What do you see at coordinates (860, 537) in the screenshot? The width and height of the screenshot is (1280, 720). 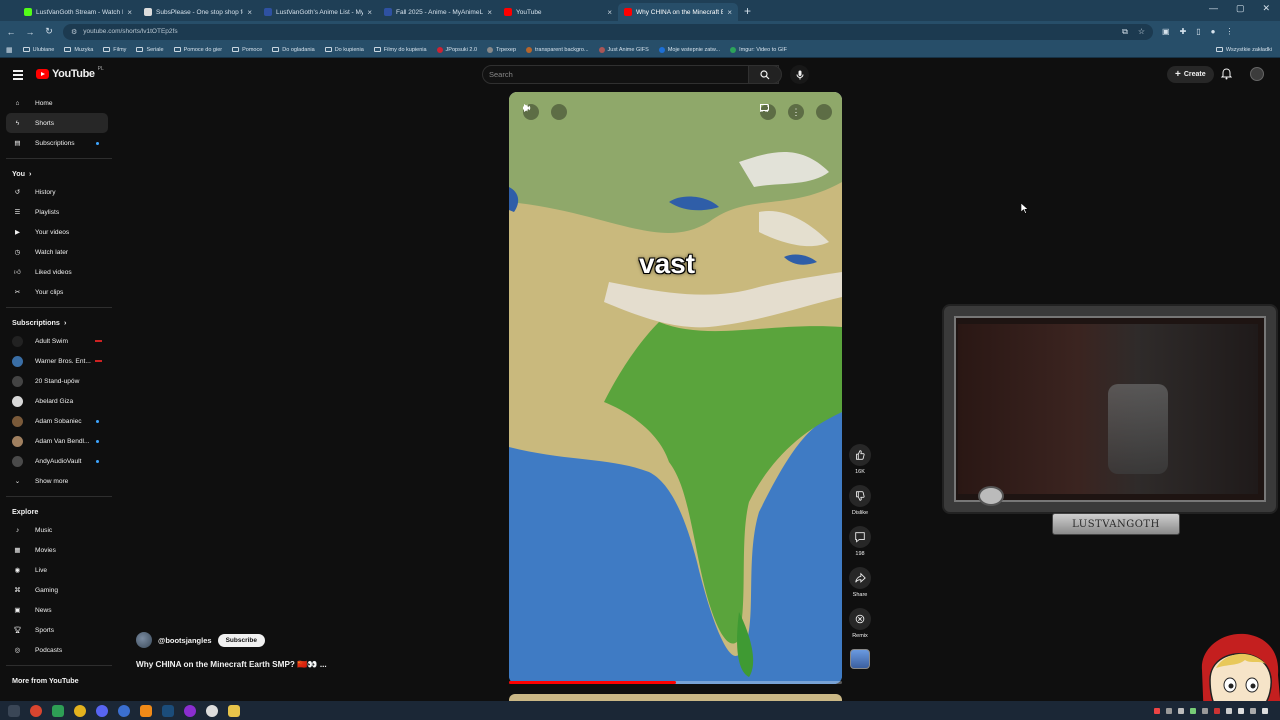 I see `comment-icon-wrapper` at bounding box center [860, 537].